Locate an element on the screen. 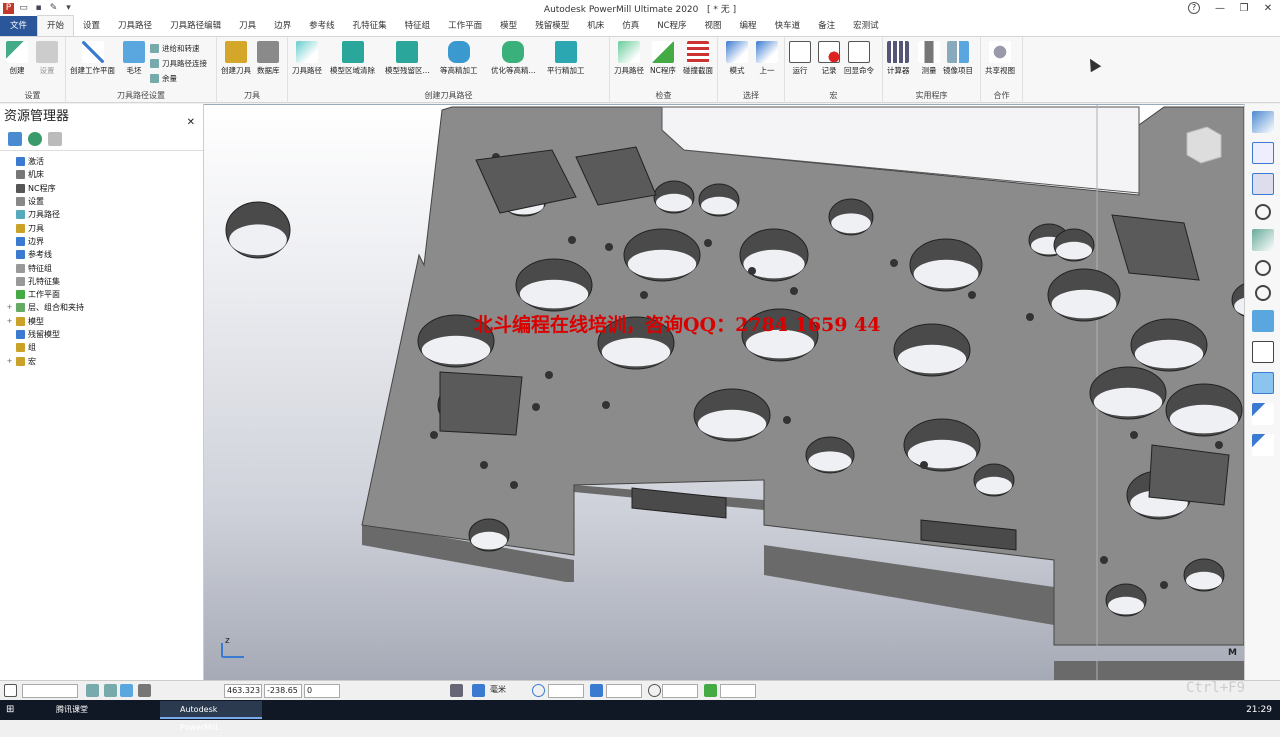 The height and width of the screenshot is (737, 1280). shaded-wireframe-icon is located at coordinates (1262, 383).